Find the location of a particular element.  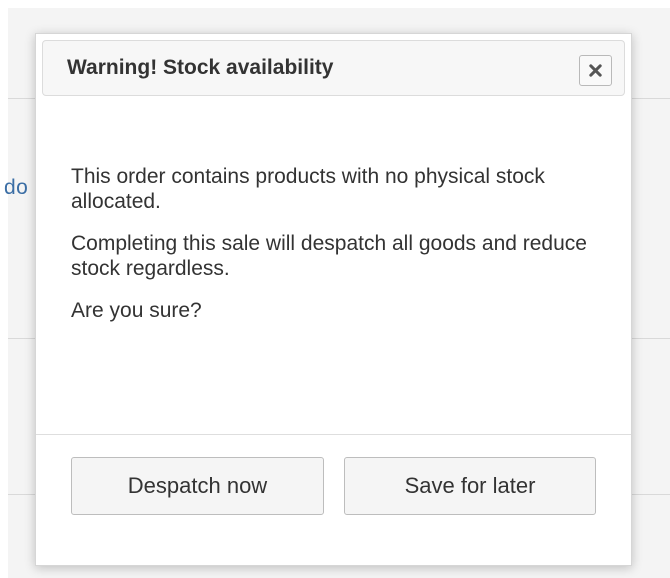

save-for-later-button: Save for later is located at coordinates (470, 486).